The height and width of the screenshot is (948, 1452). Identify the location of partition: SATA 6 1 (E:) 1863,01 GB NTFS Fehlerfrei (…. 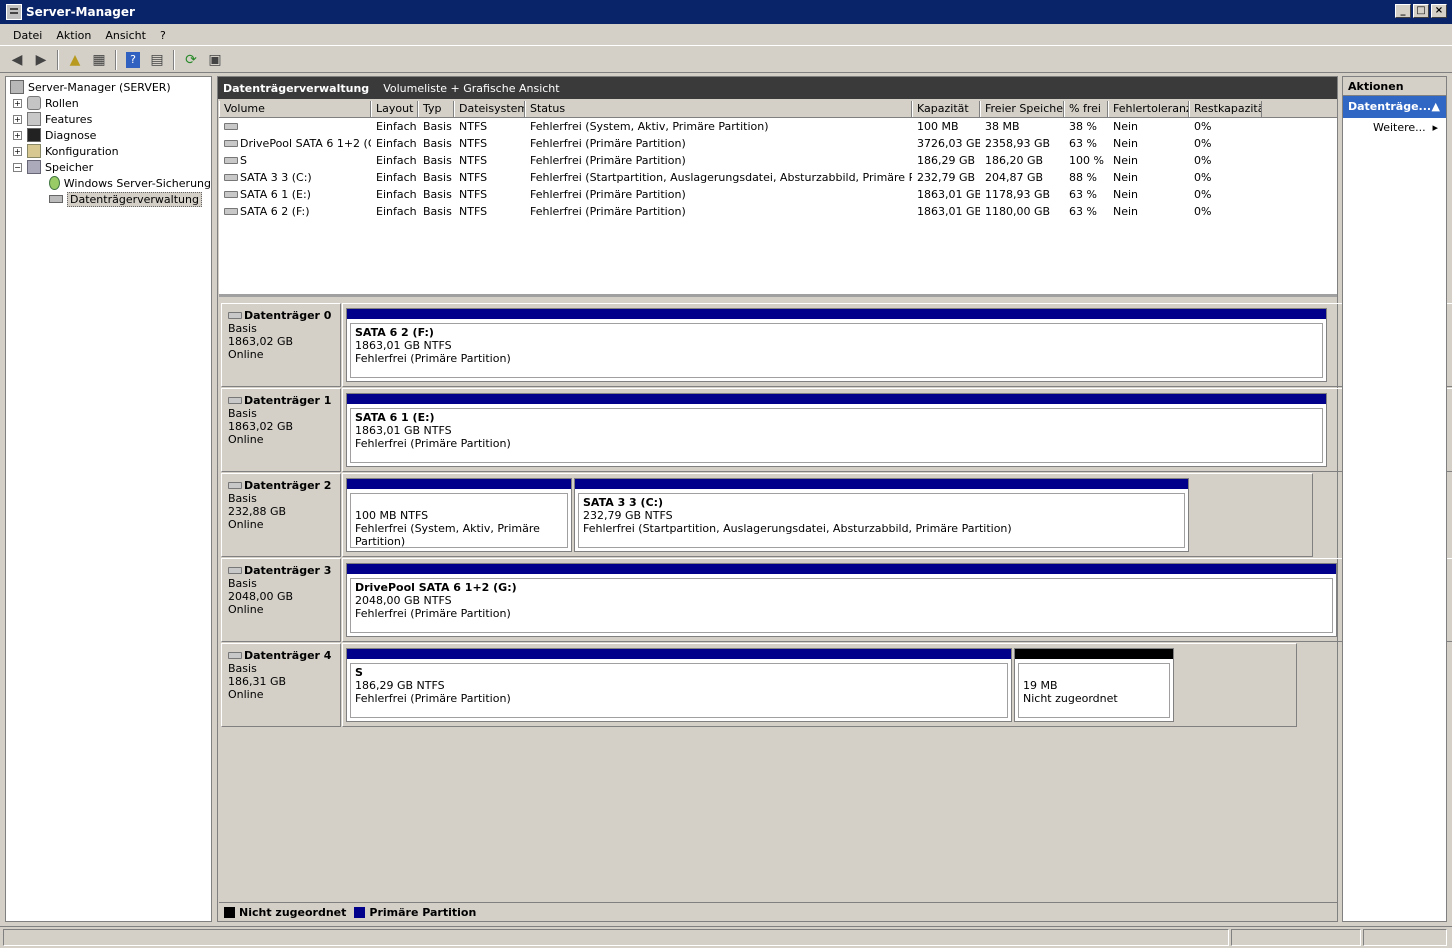
(836, 430).